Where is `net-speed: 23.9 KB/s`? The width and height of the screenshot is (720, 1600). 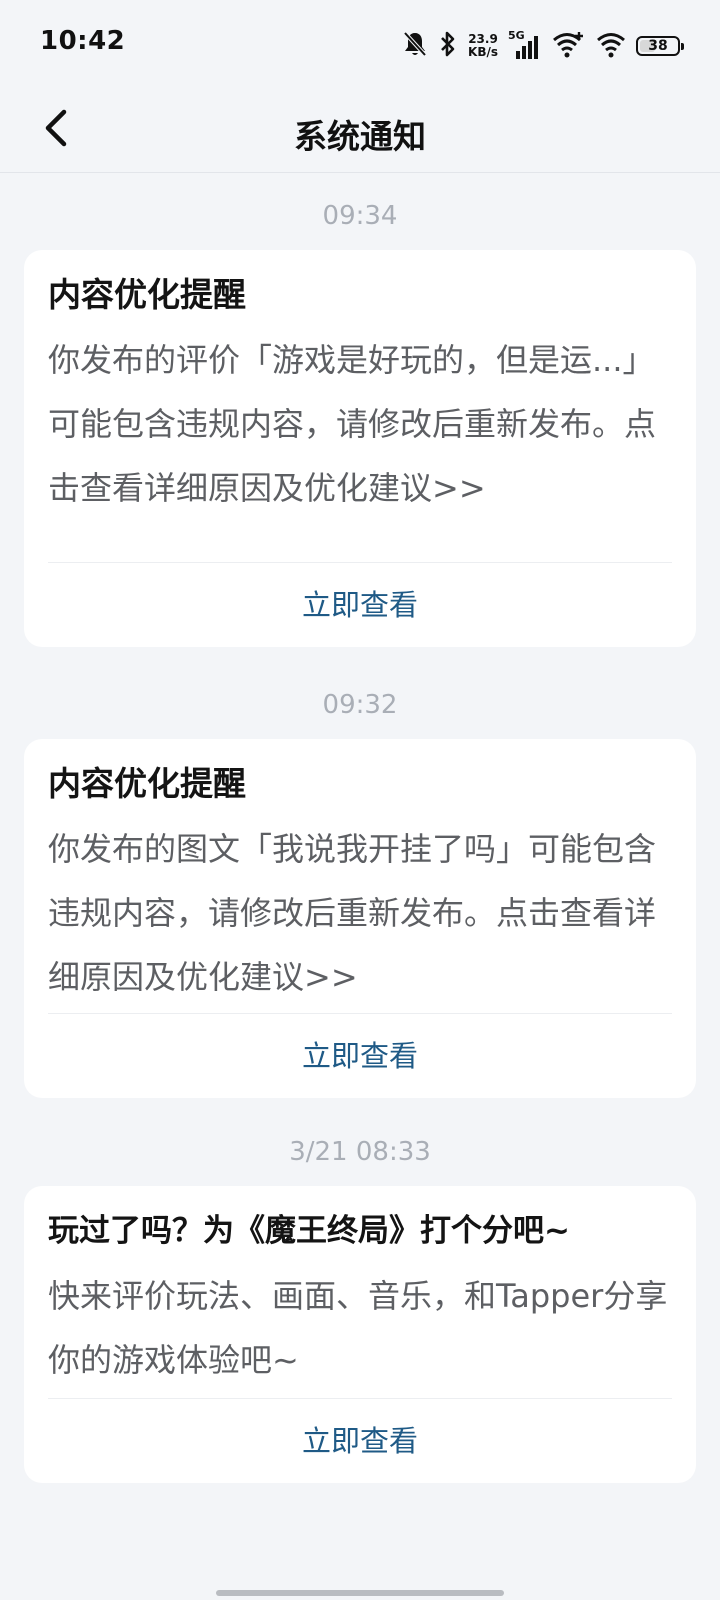
net-speed: 23.9 KB/s is located at coordinates (483, 46).